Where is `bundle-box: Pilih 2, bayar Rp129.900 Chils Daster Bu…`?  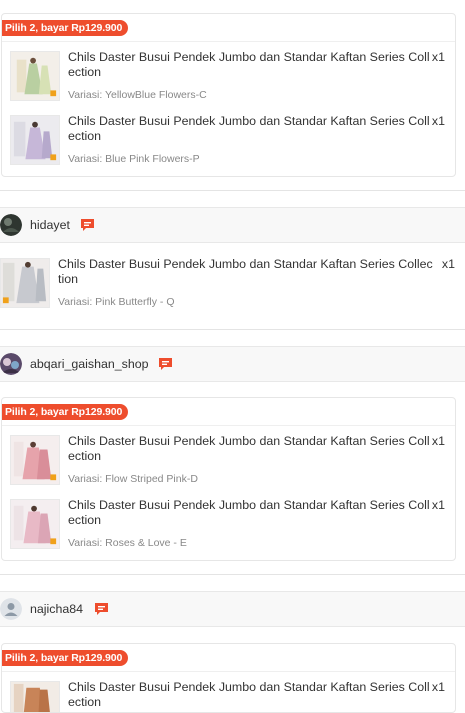 bundle-box: Pilih 2, bayar Rp129.900 Chils Daster Bu… is located at coordinates (228, 678).